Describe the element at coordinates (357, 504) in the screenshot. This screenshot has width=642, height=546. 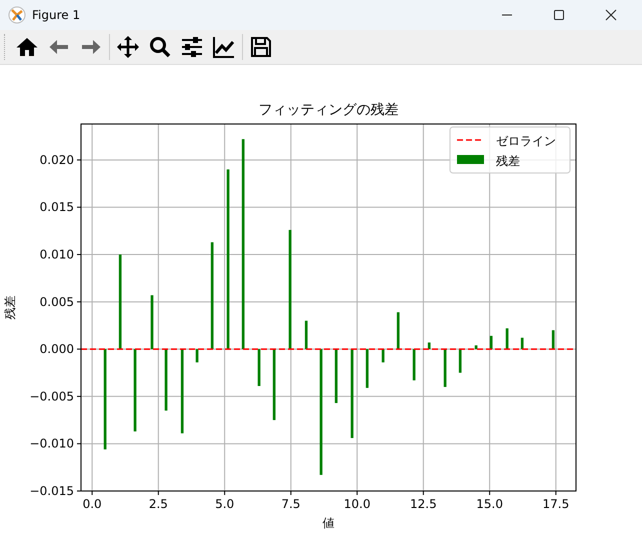
I see `tick-label: 10.0` at that location.